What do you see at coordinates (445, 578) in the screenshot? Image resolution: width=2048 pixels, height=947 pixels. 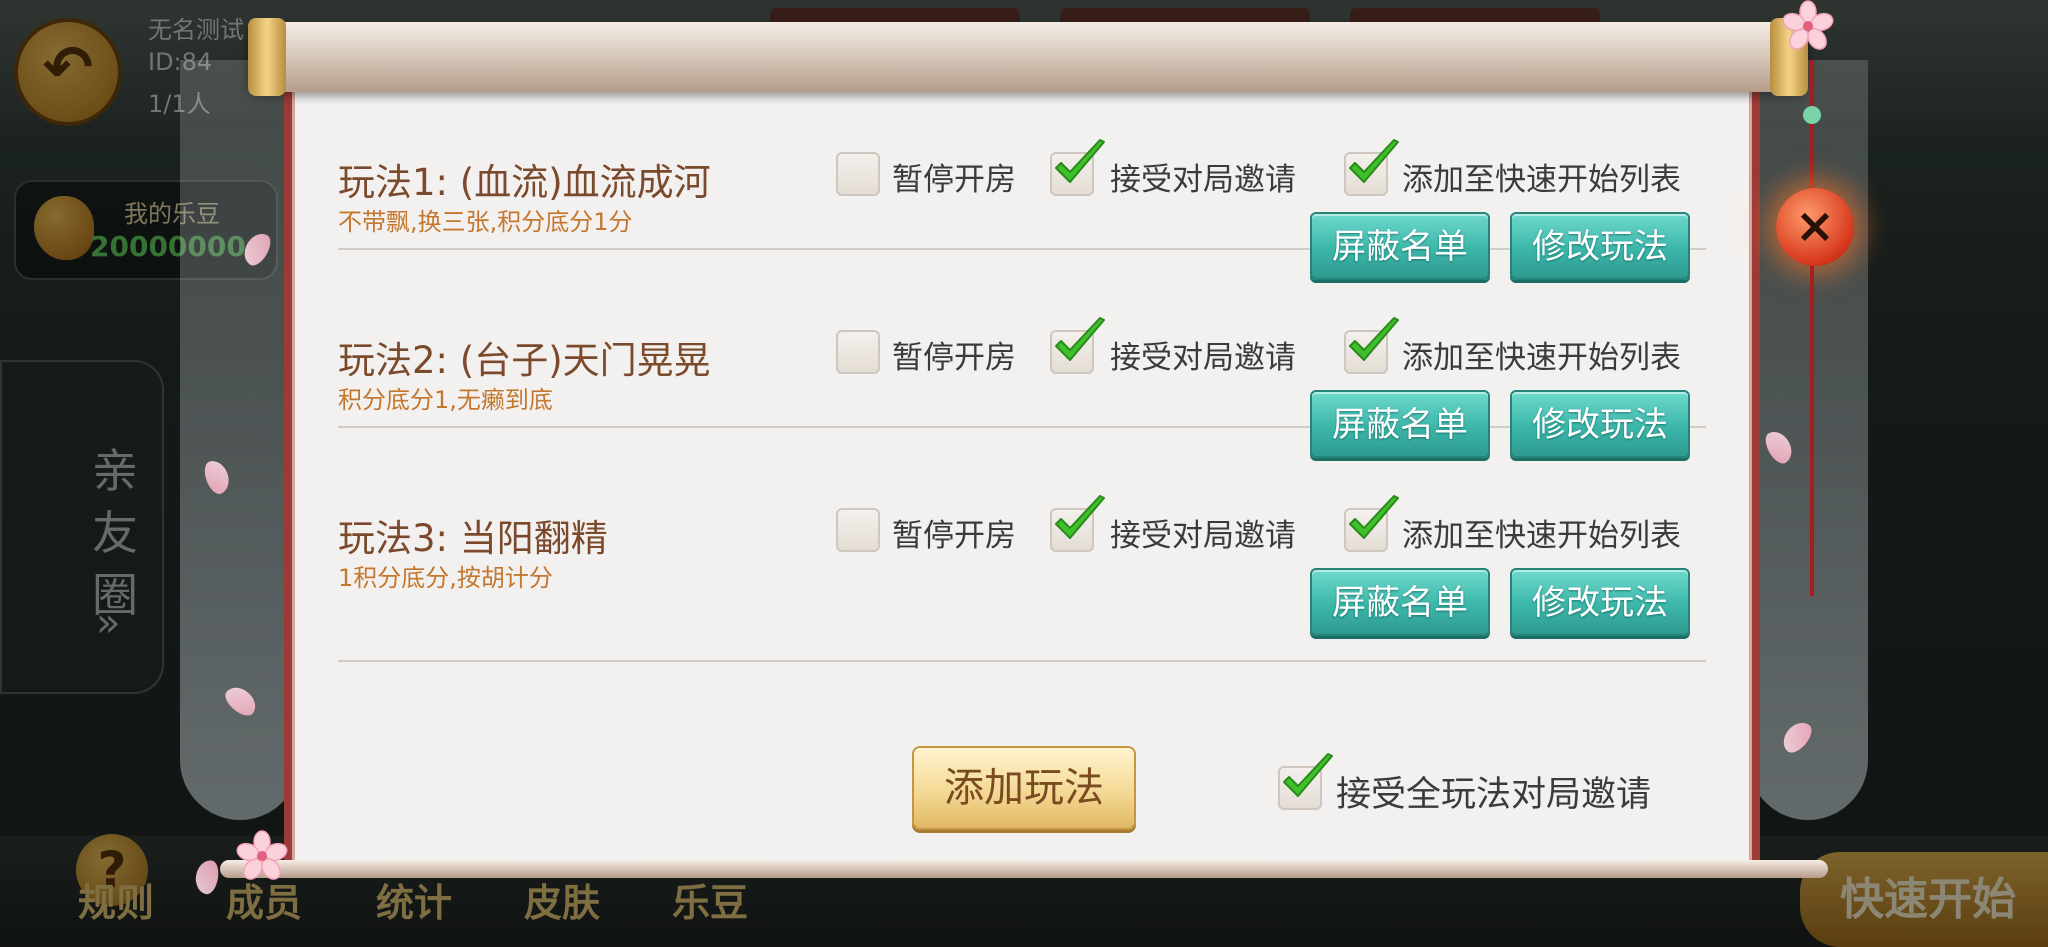 I see `mode-description: 1积分底分,按胡计分` at bounding box center [445, 578].